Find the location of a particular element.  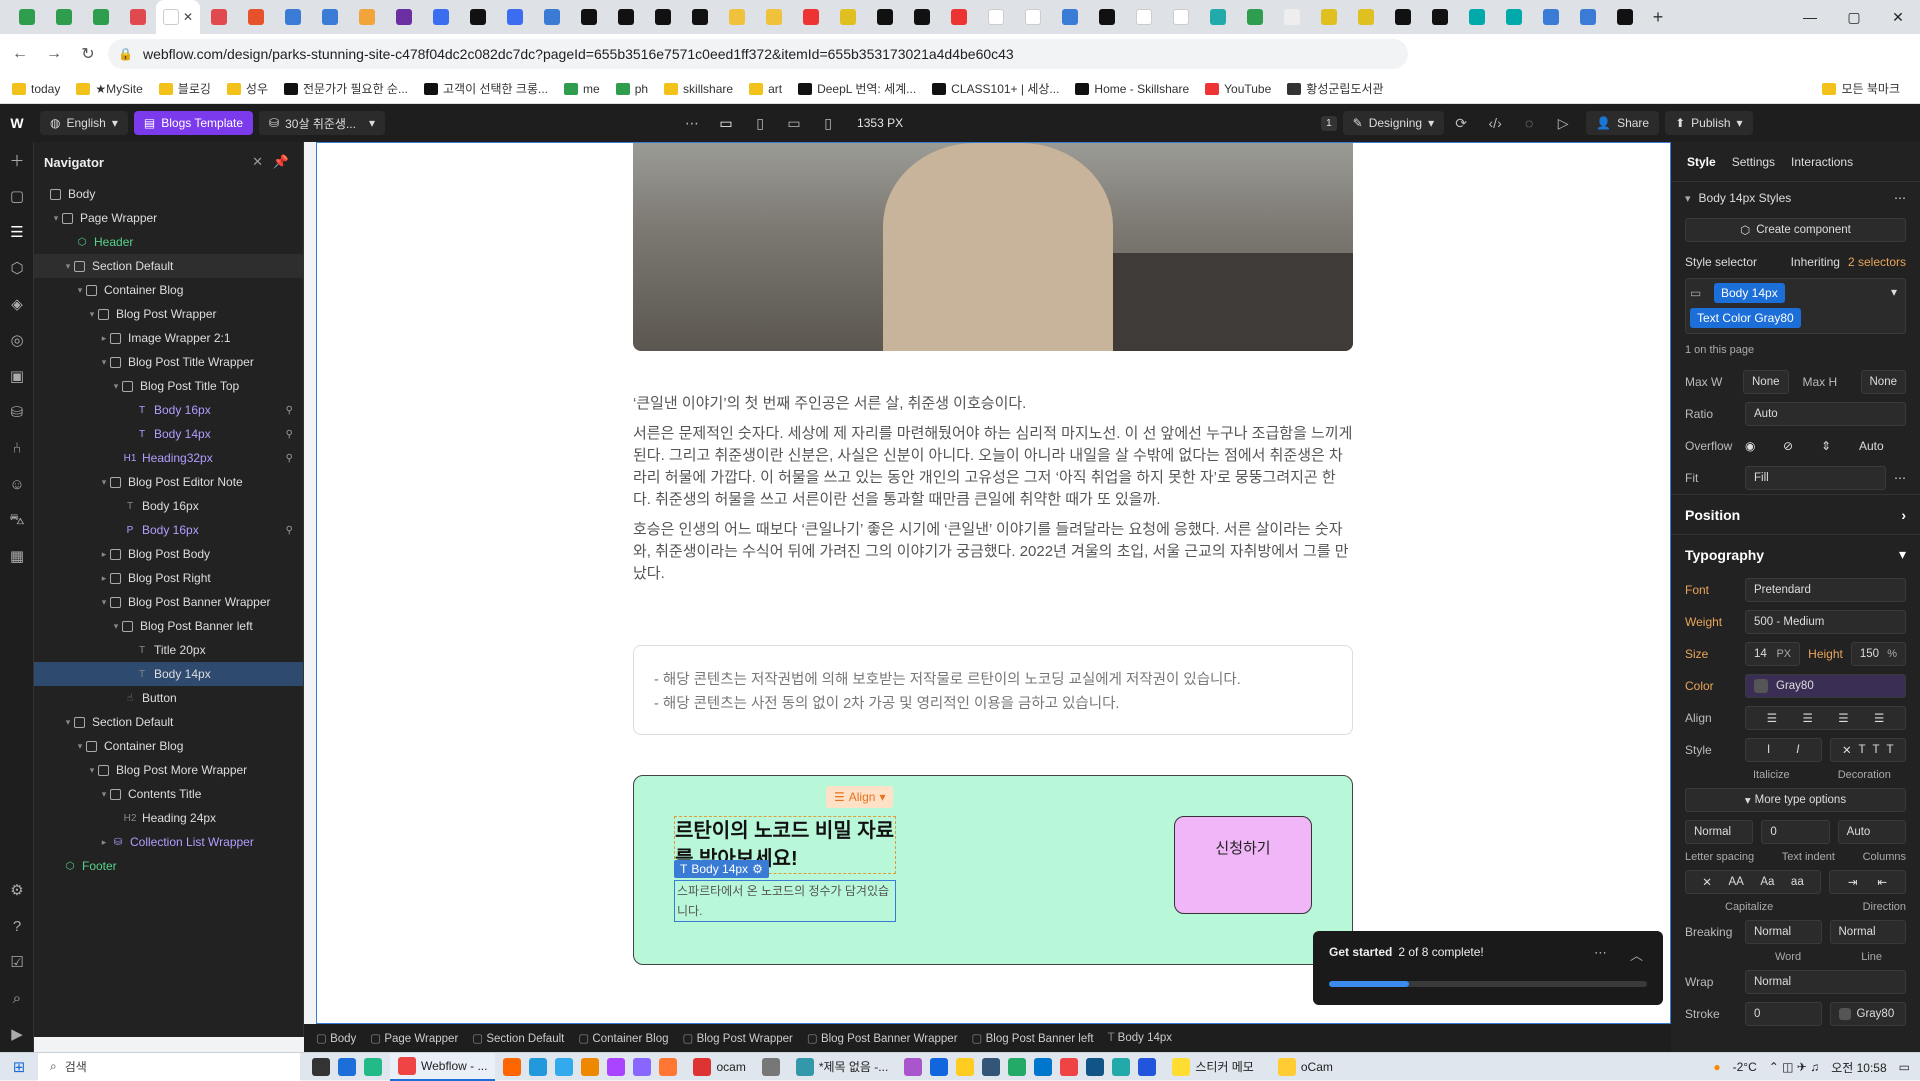

cms-binding-icon: ⚲ is located at coordinates (289, 530).